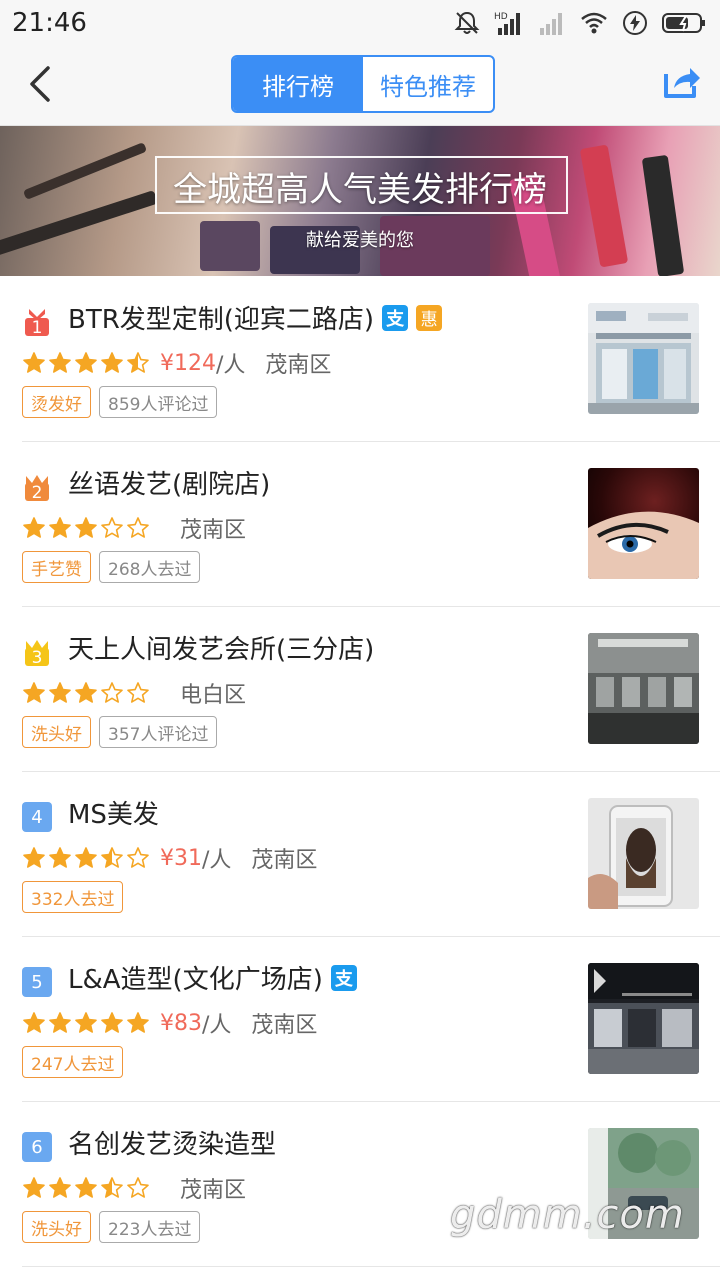  What do you see at coordinates (360, 1184) in the screenshot?
I see `list-item: 6 名创发艺烫染造型 茂南区 洗头好 223人去过` at bounding box center [360, 1184].